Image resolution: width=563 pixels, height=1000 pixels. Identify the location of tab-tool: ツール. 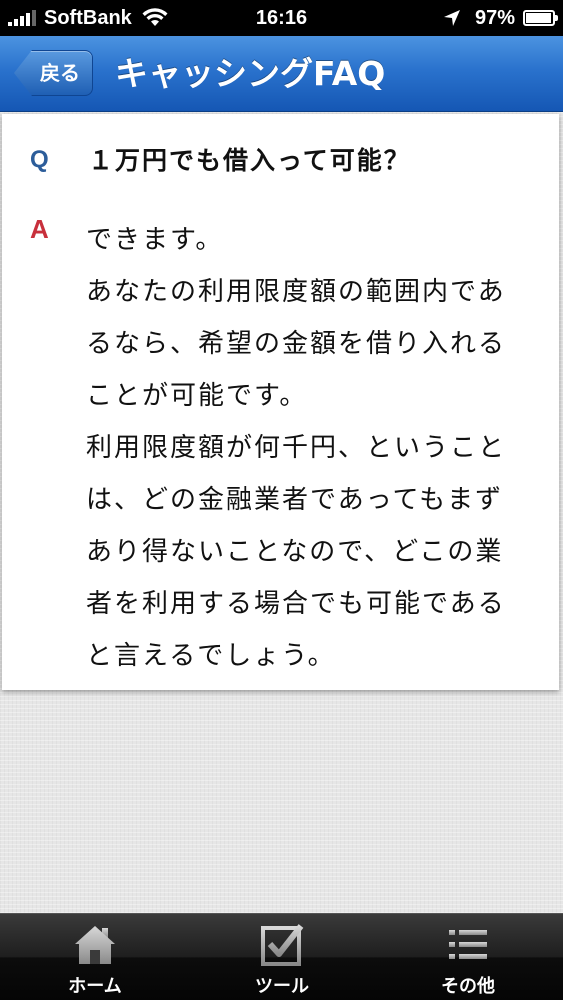
(282, 957).